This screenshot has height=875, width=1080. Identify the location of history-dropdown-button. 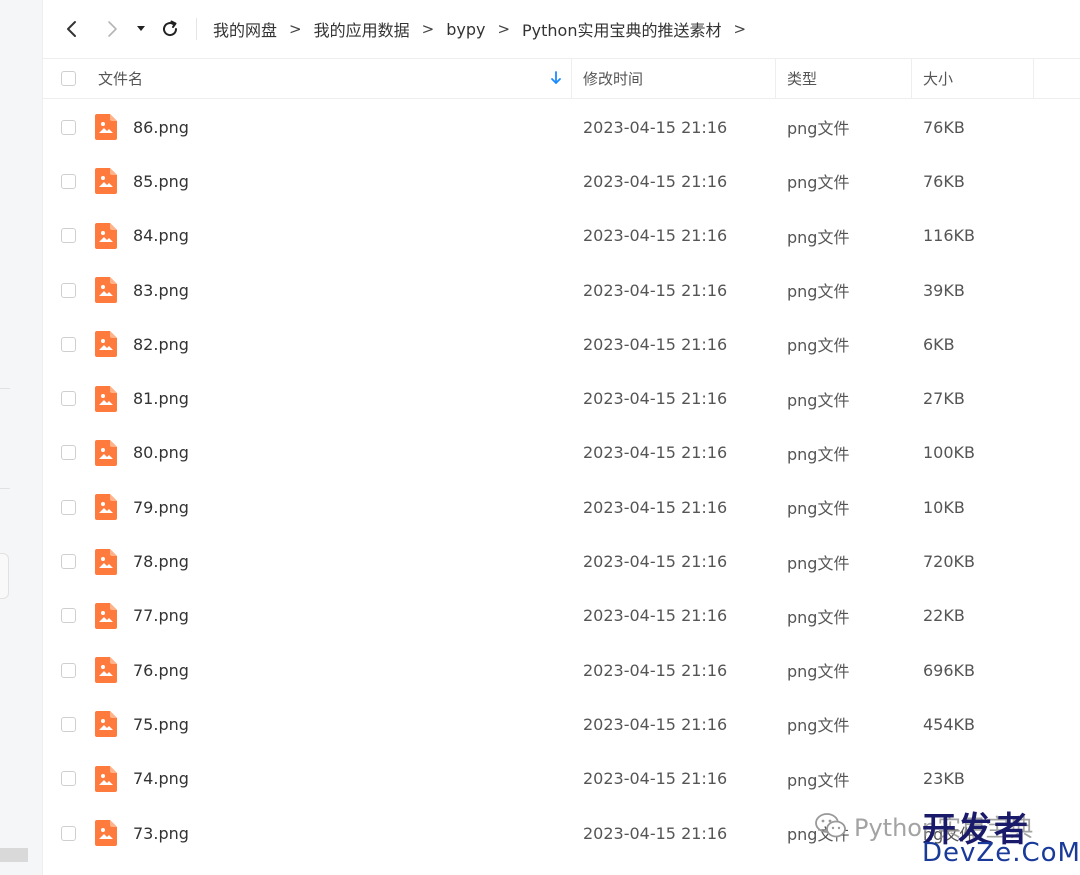
(141, 29).